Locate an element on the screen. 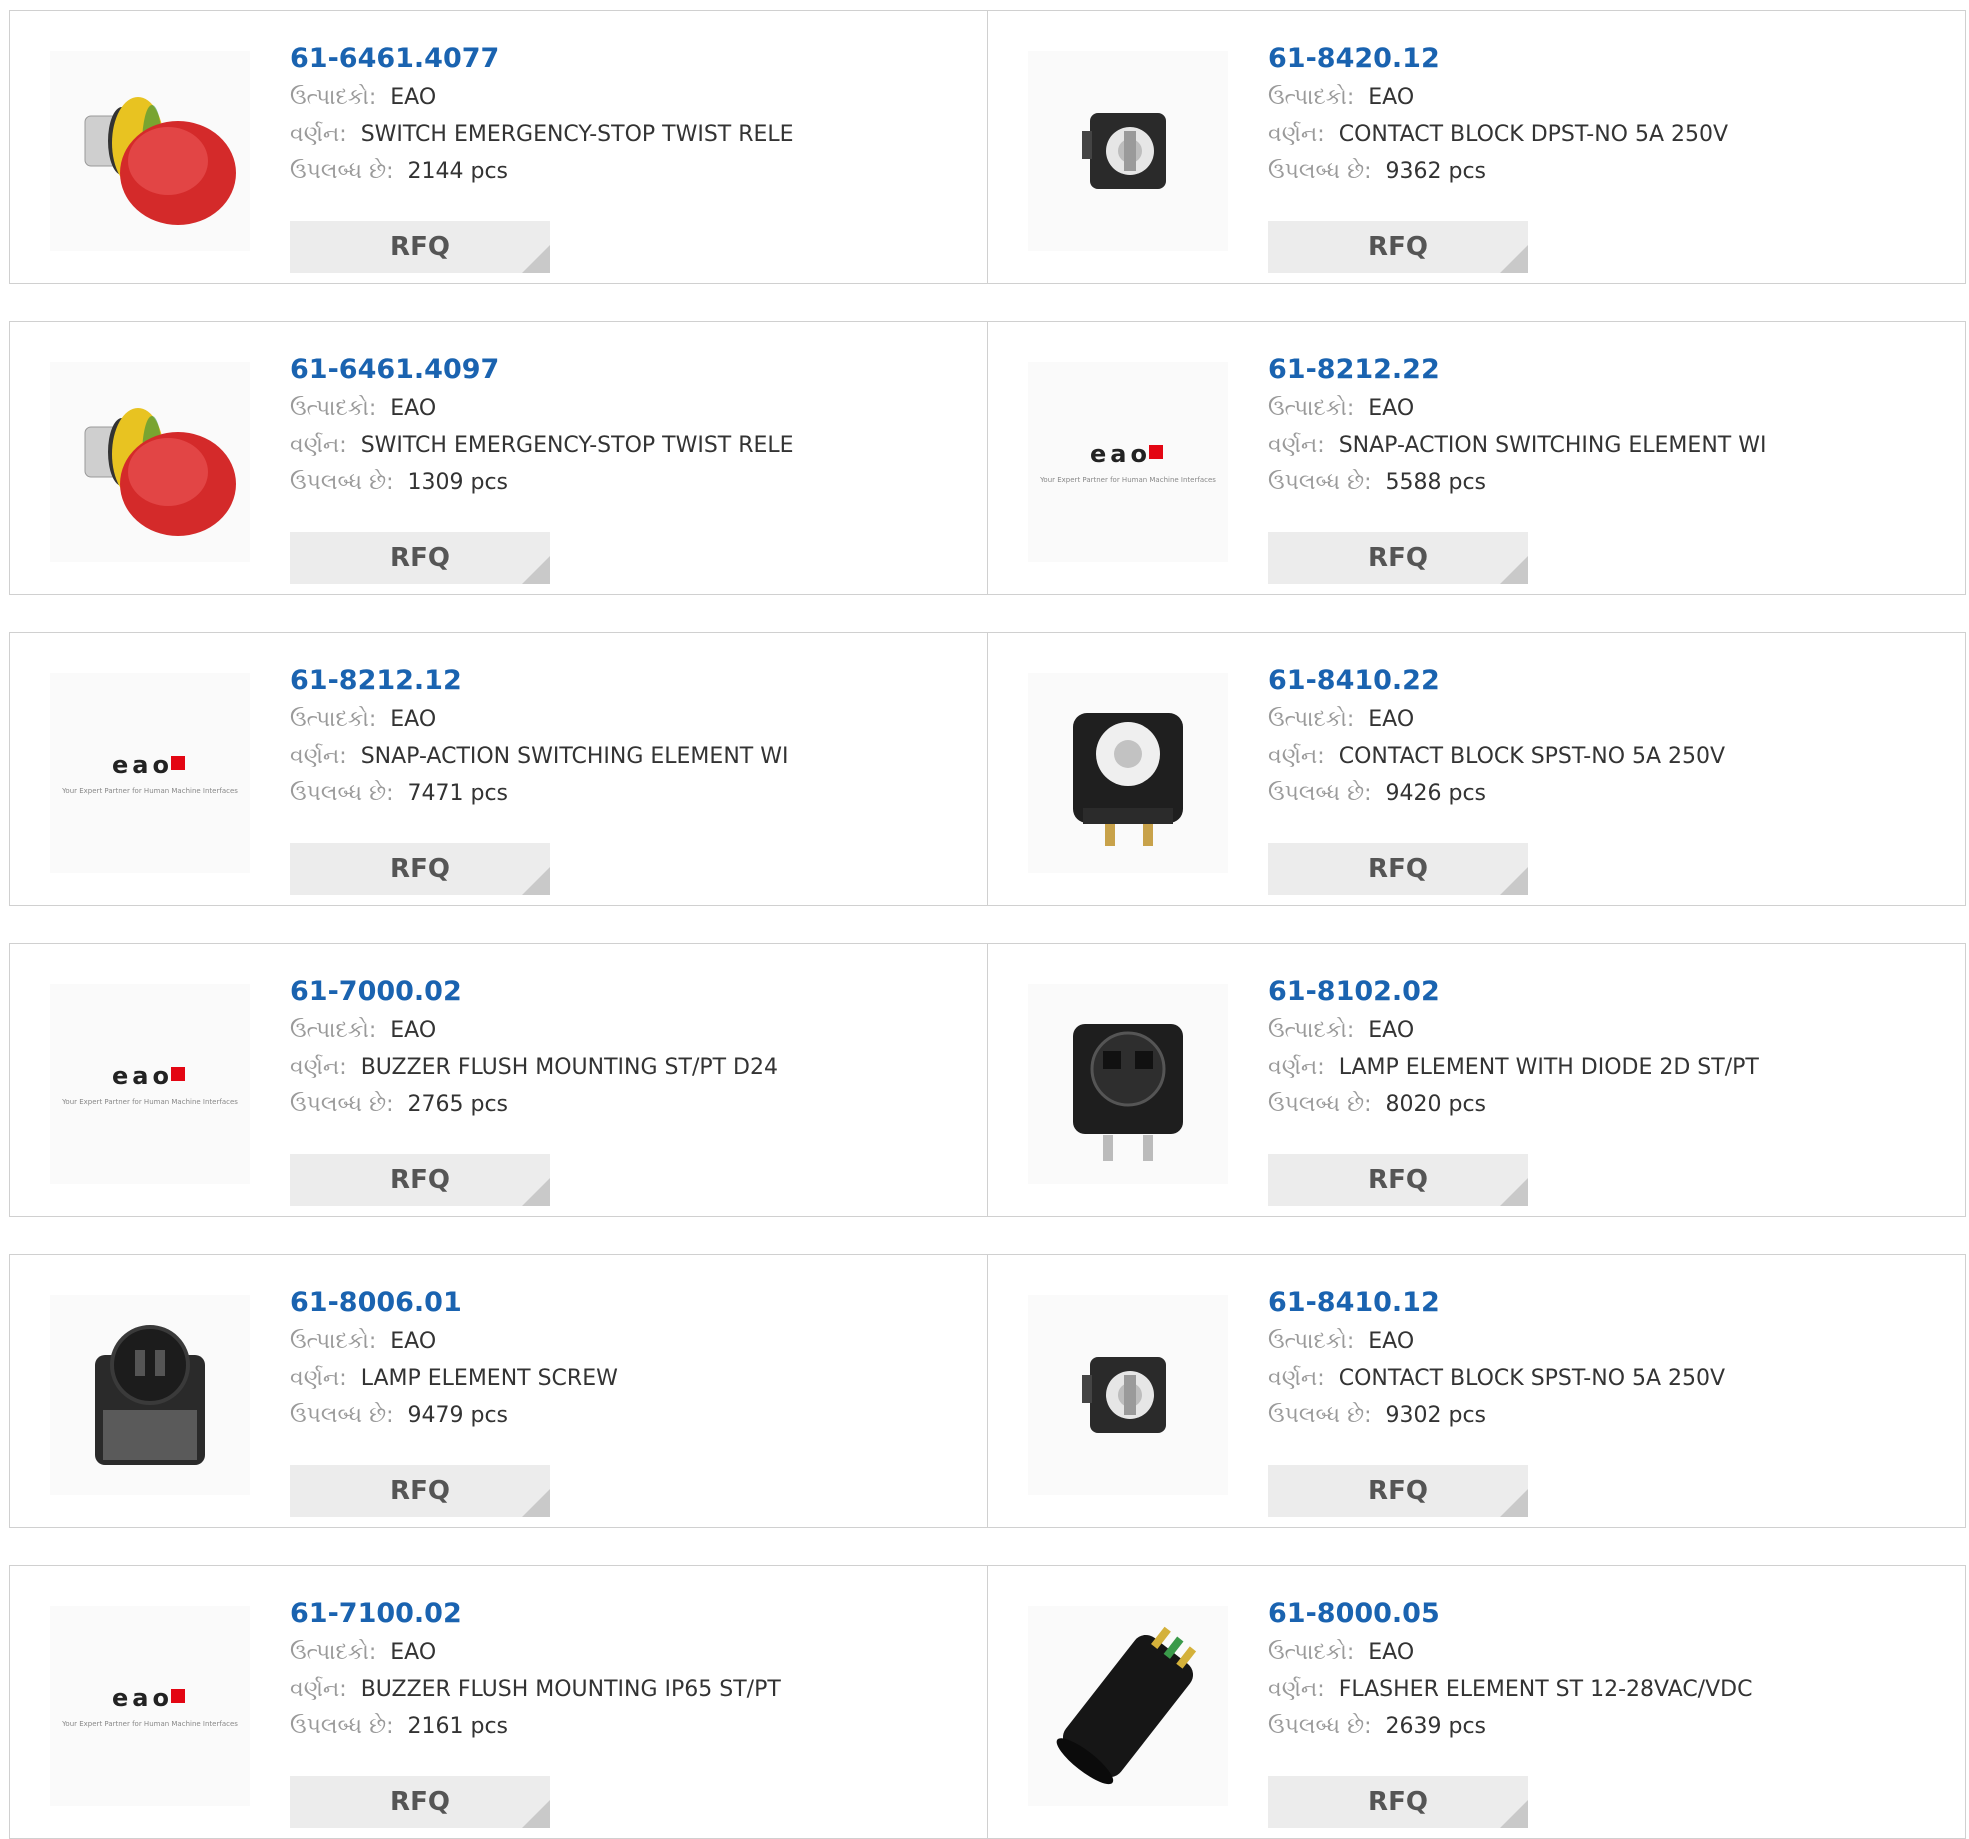  part-number-link: 61-7000.02 is located at coordinates (620, 992).